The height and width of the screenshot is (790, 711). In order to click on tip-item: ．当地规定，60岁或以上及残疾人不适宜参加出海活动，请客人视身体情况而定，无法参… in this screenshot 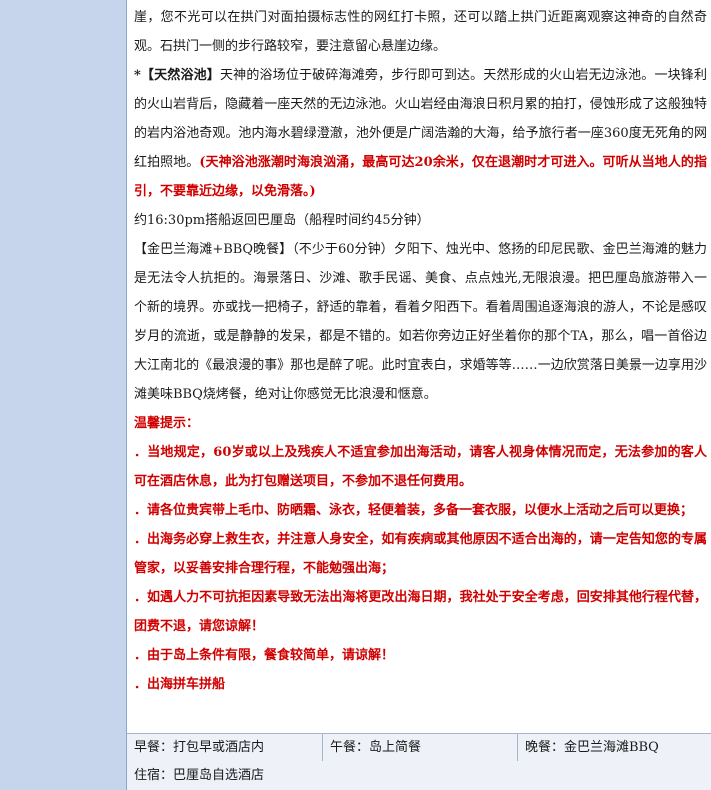, I will do `click(420, 467)`.